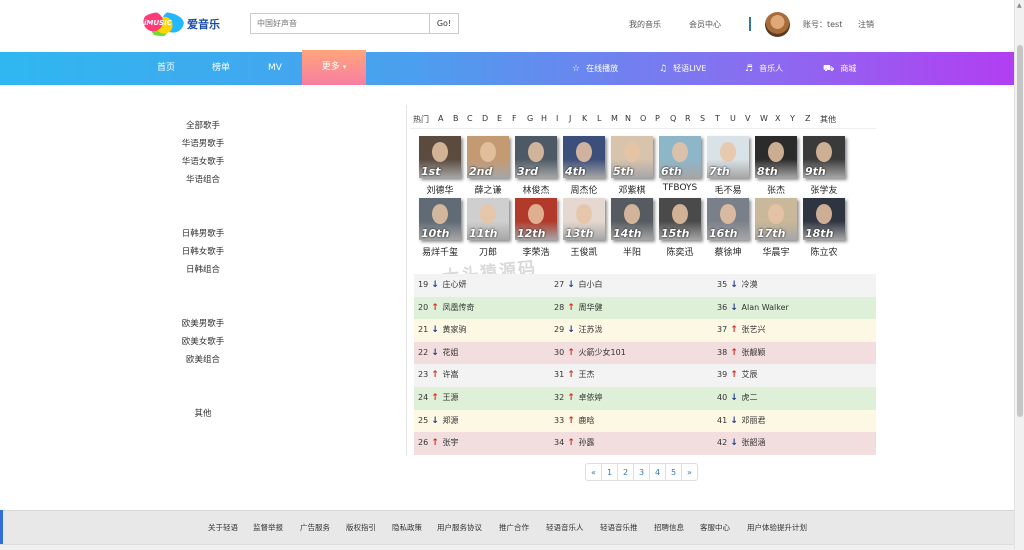  Describe the element at coordinates (456, 118) in the screenshot. I see `letter-filter-b: B` at that location.